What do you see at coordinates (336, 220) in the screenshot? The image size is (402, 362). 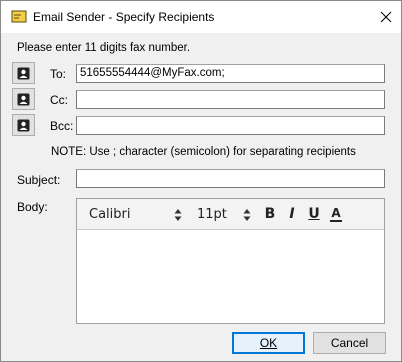 I see `font-color-swatch` at bounding box center [336, 220].